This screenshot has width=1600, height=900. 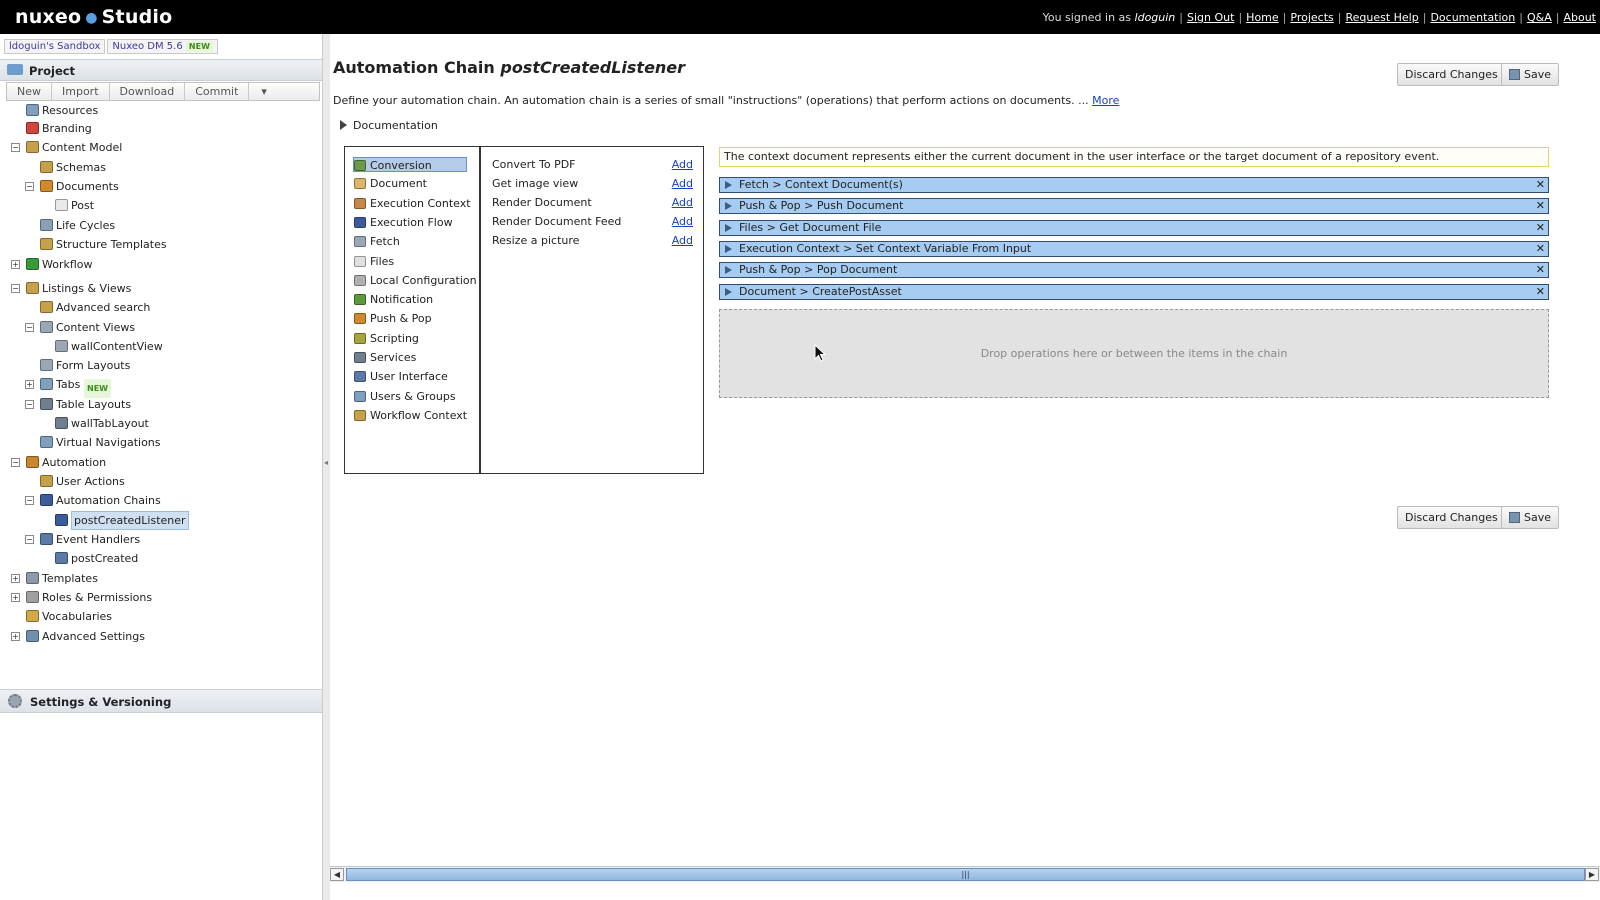 What do you see at coordinates (393, 318) in the screenshot?
I see `category-push-pop: Push & Pop` at bounding box center [393, 318].